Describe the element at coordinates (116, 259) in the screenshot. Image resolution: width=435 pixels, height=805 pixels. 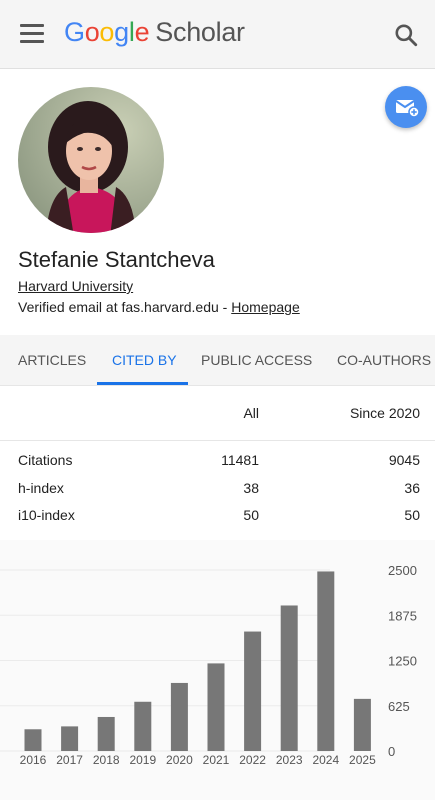
I see `profile-name: Stefanie Stantcheva` at that location.